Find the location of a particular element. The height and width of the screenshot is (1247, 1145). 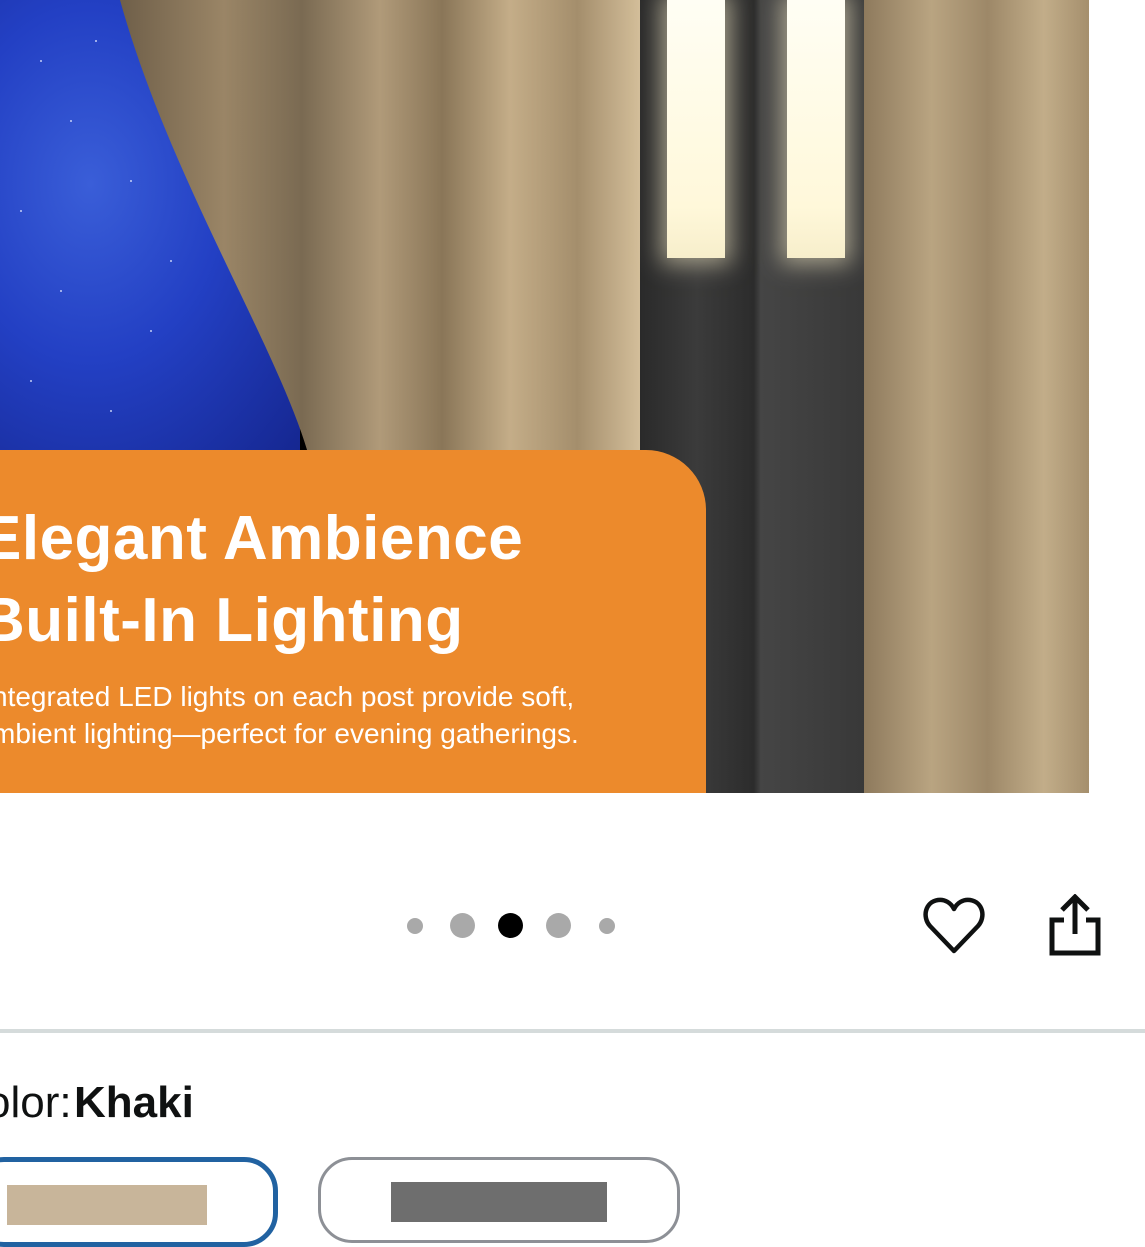

share-icon is located at coordinates (1075, 924).